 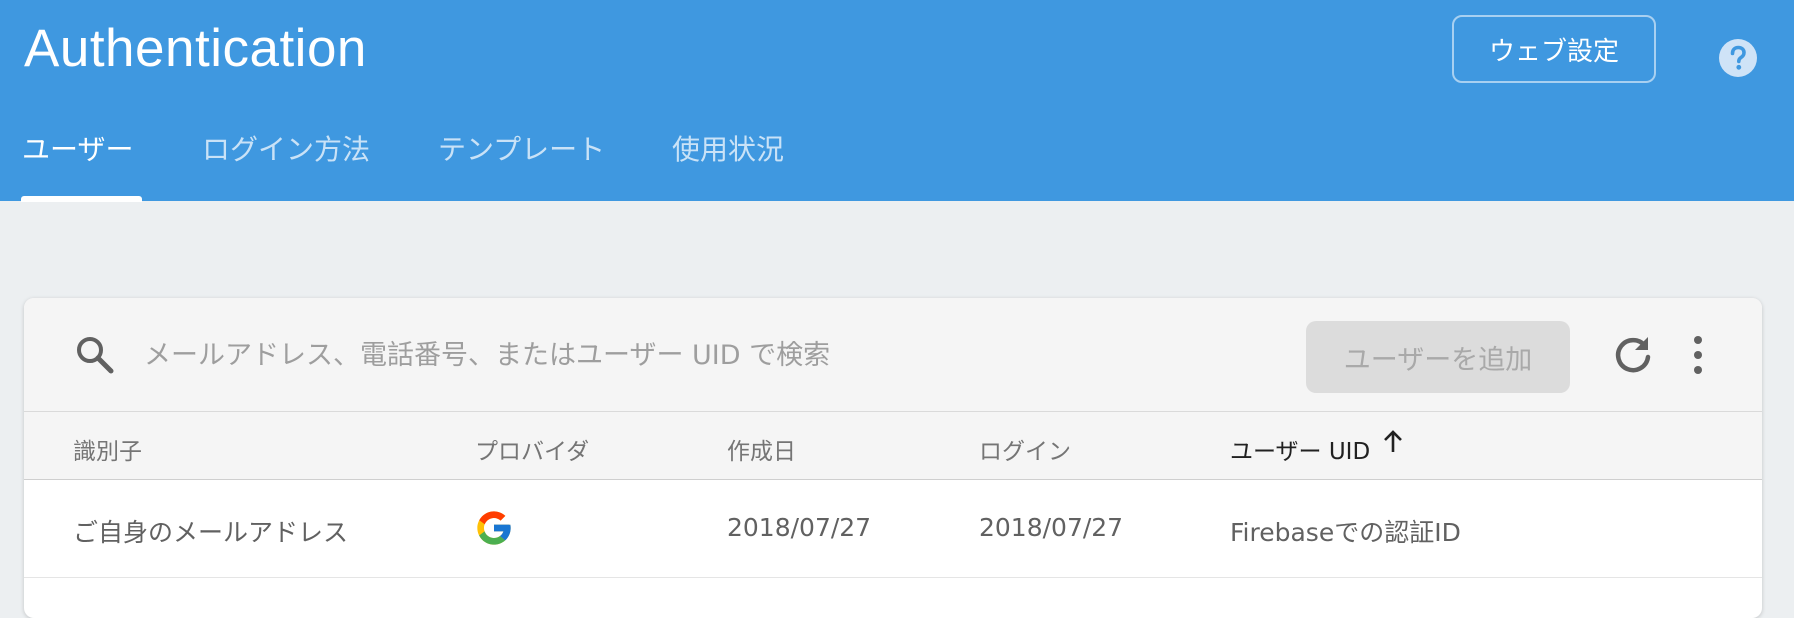 What do you see at coordinates (1025, 449) in the screenshot?
I see `column-header-signed-in: ログイン` at bounding box center [1025, 449].